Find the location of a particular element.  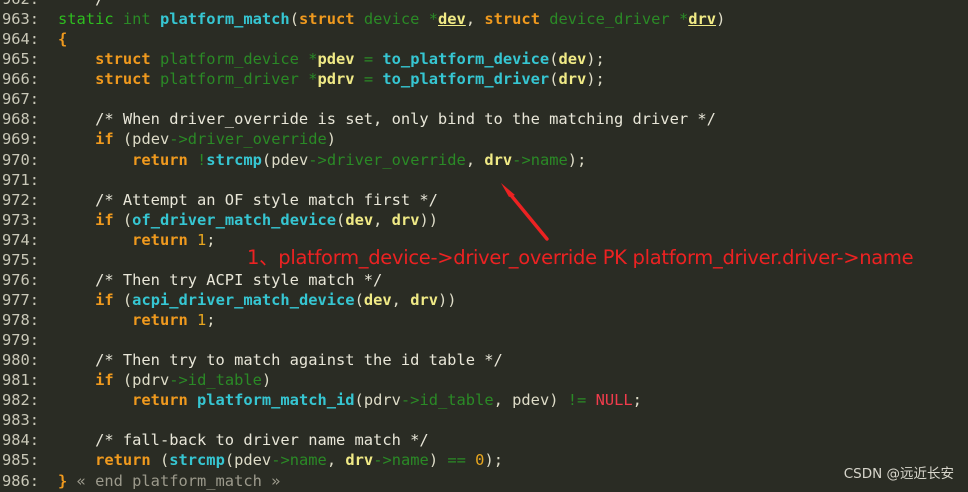

code-line: 986:} « end platform_match » is located at coordinates (484, 481).